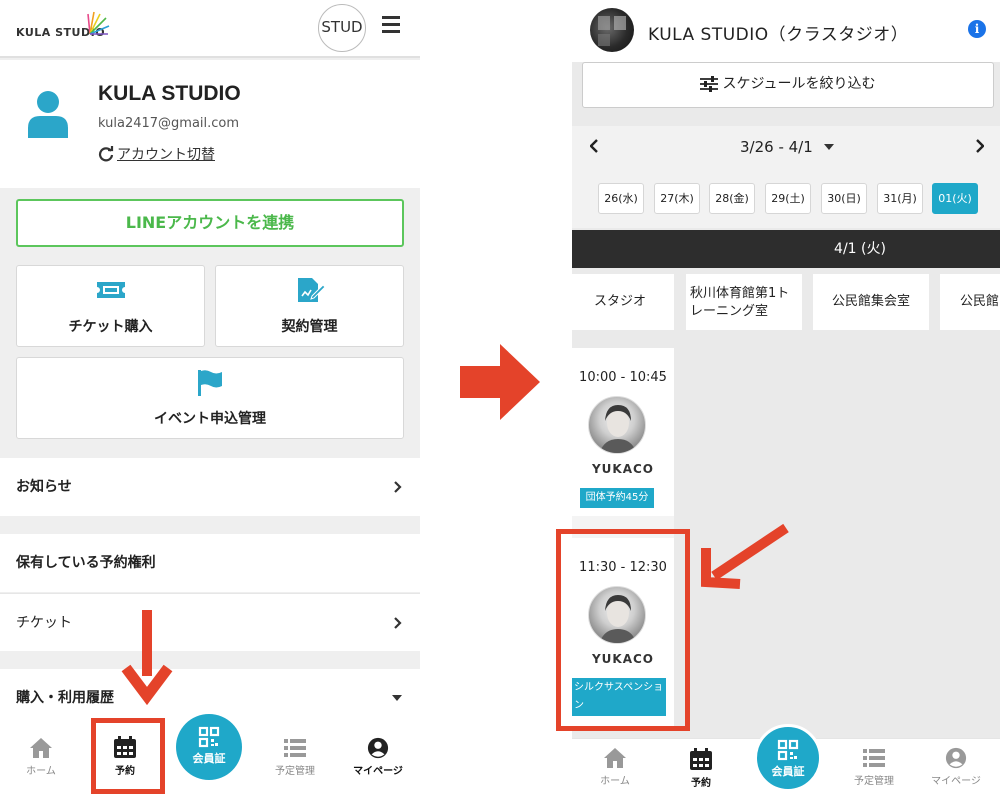 The image size is (1000, 800). Describe the element at coordinates (786, 249) in the screenshot. I see `selected-date-bar: 4/1 (火)` at that location.